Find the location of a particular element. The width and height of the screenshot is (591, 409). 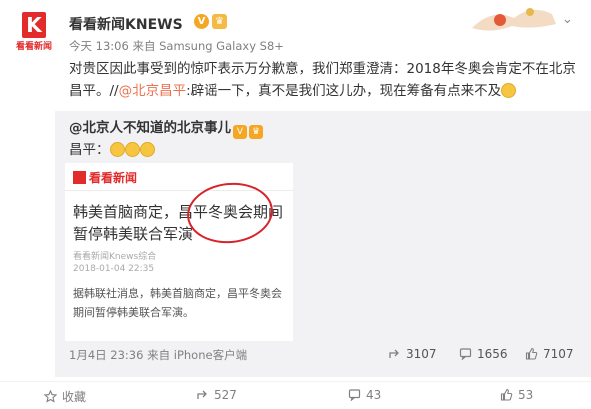

chevron-down-icon: ⌄ is located at coordinates (567, 19).